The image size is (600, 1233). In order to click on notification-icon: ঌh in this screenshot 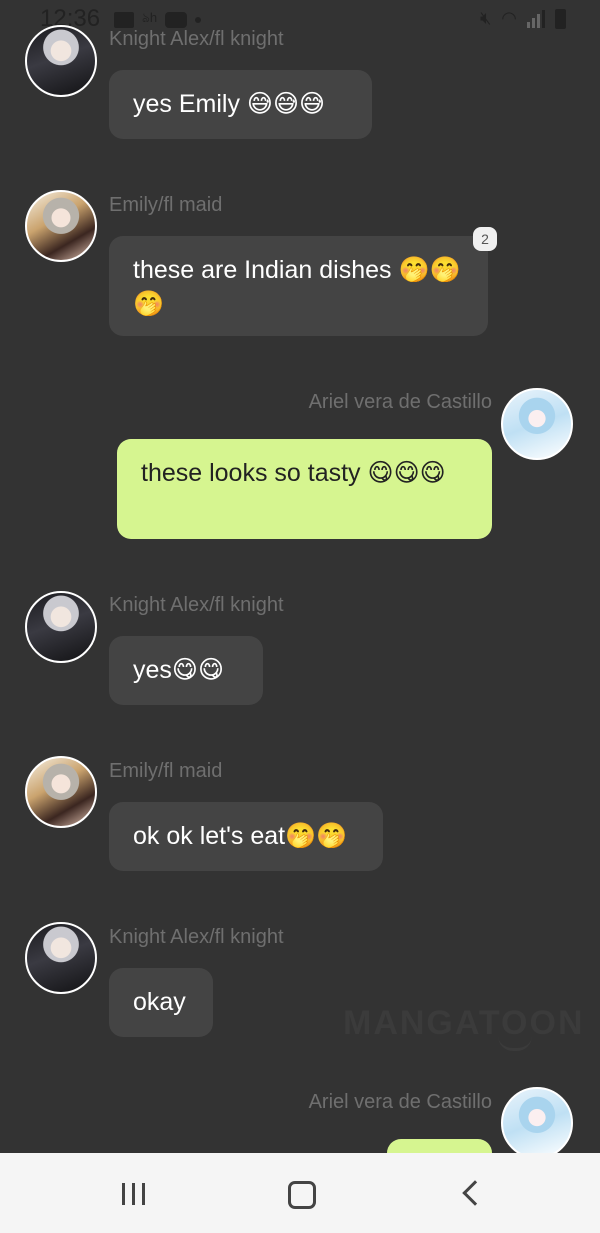, I will do `click(150, 17)`.